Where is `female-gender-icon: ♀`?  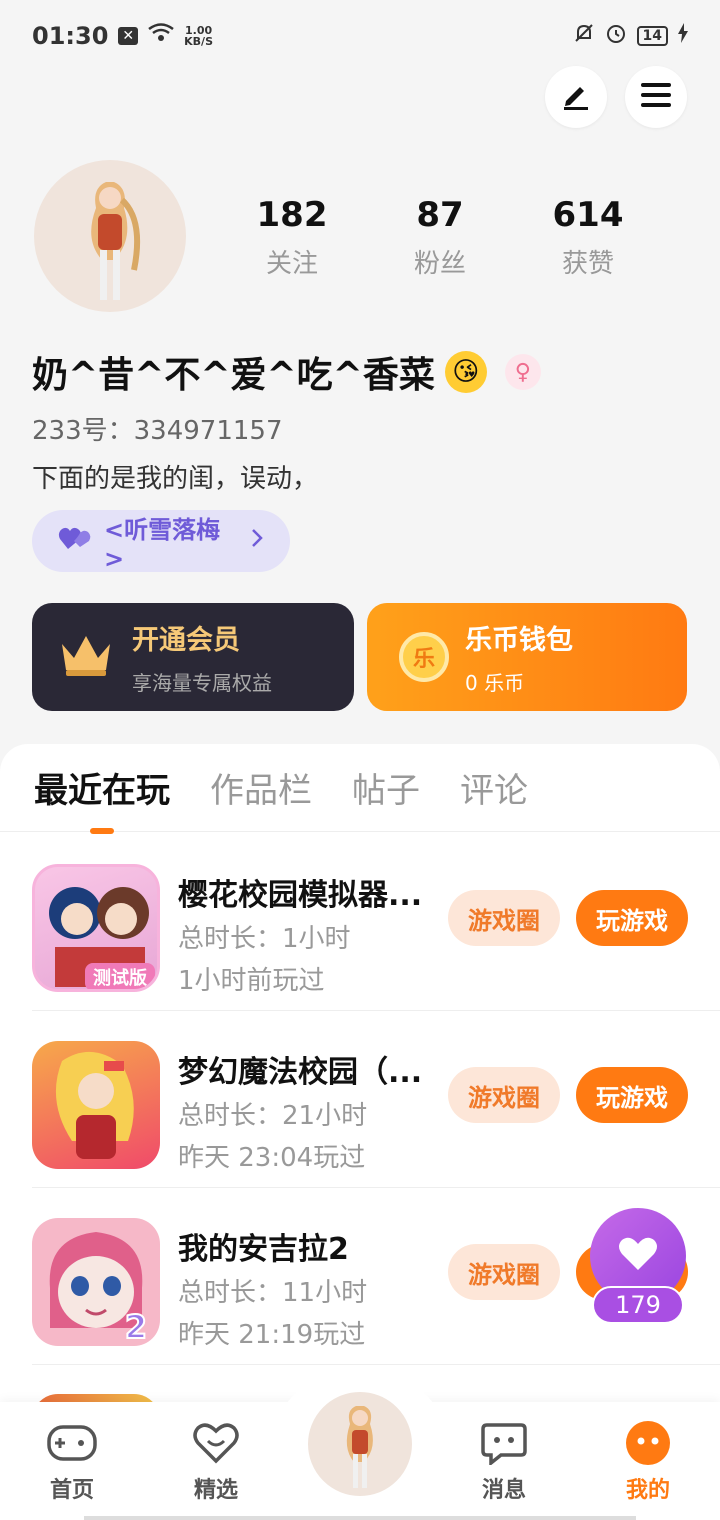 female-gender-icon: ♀ is located at coordinates (522, 372).